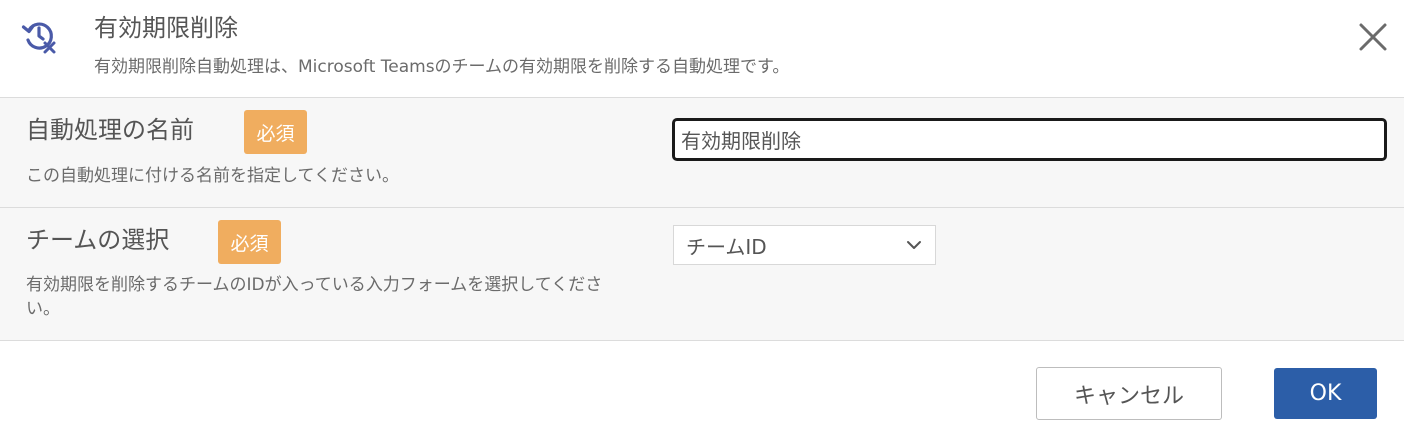 This screenshot has height=435, width=1404. What do you see at coordinates (726, 246) in the screenshot?
I see `team-select-value: チームID` at bounding box center [726, 246].